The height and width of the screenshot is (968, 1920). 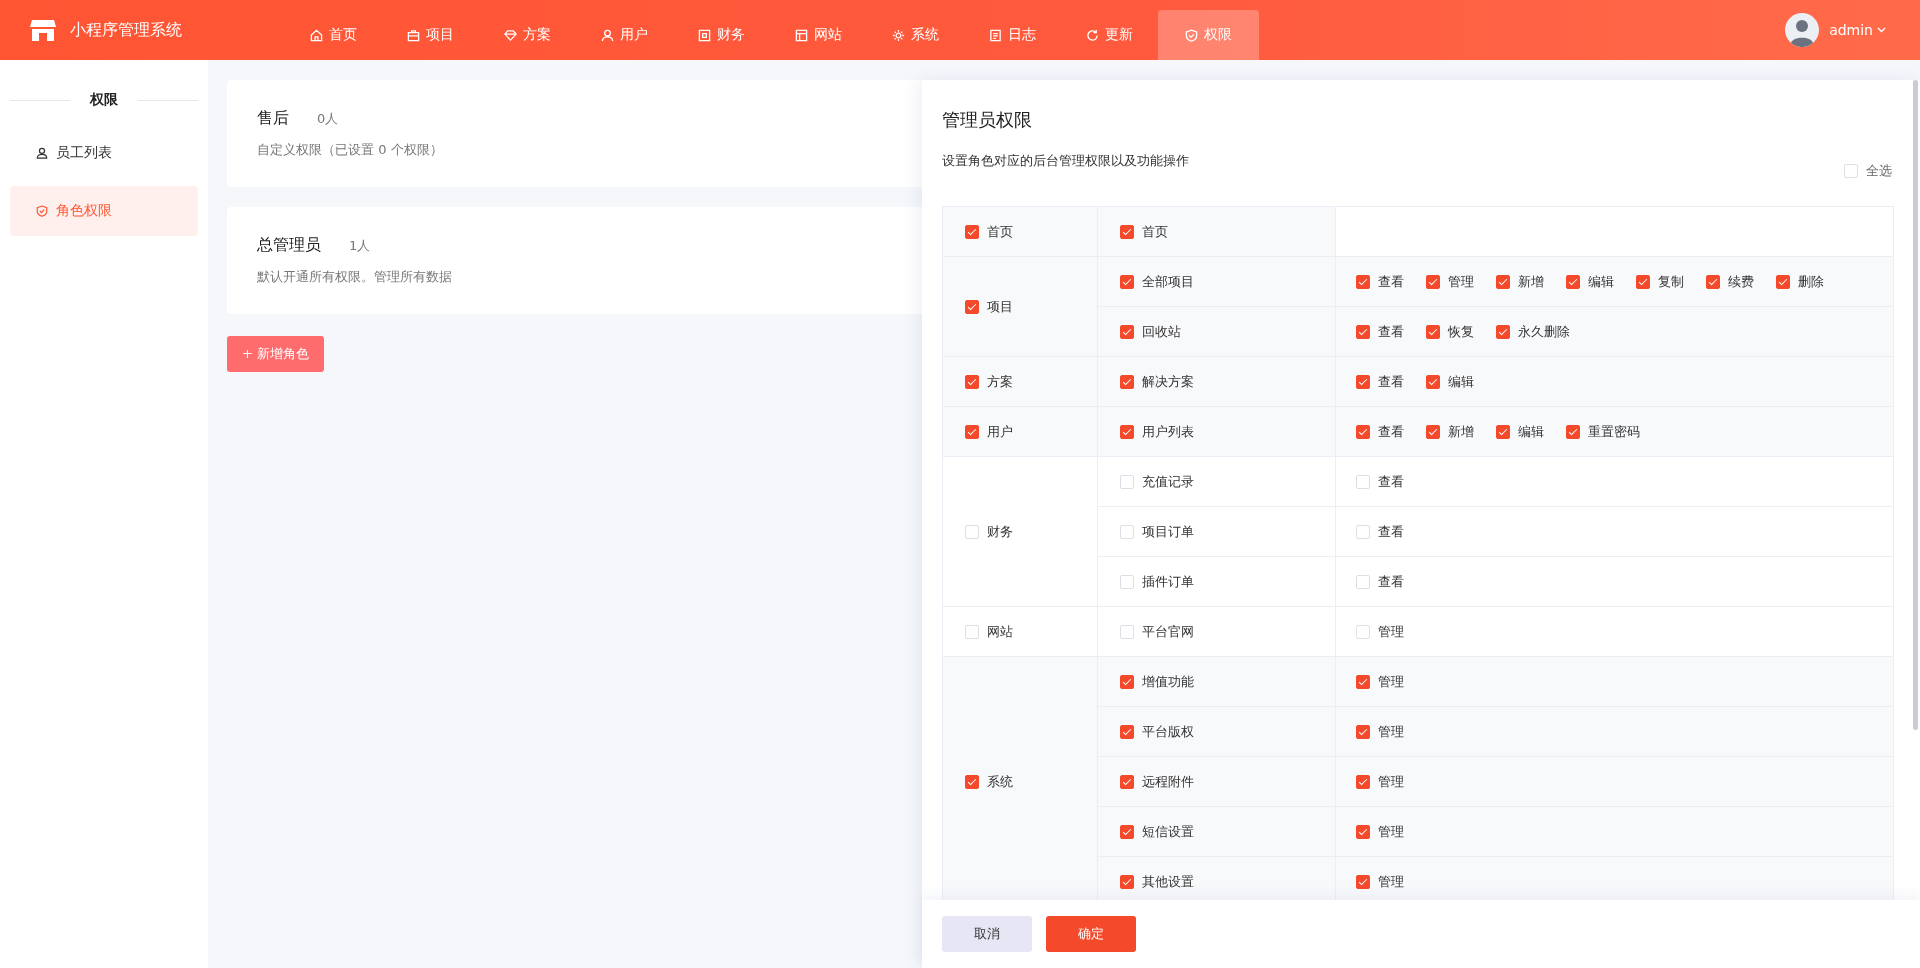 I want to click on member-count: 1人, so click(x=360, y=246).